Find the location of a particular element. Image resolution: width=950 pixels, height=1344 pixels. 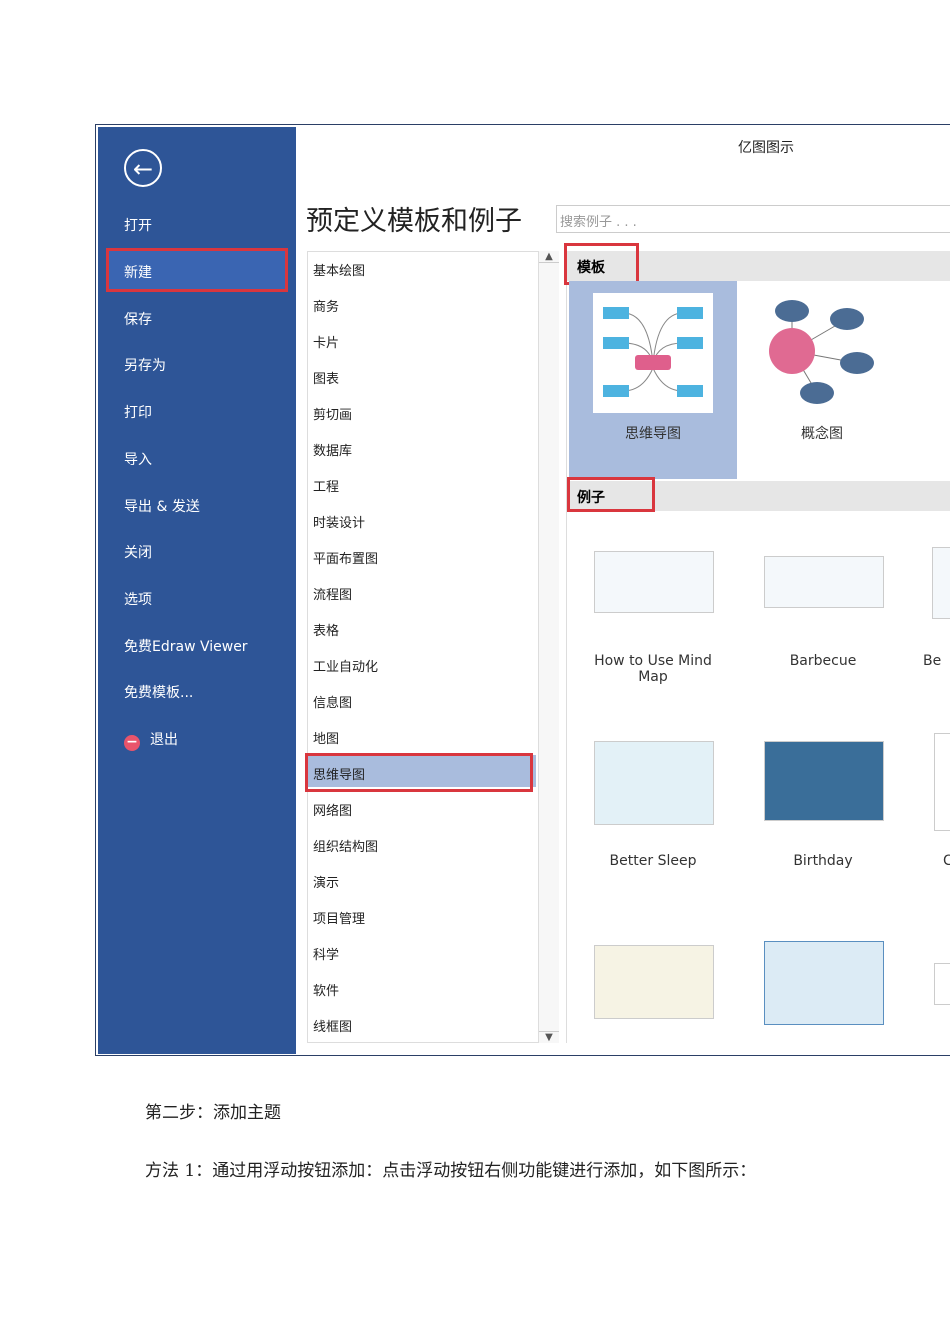

sidebar-item-exit: − 退出 is located at coordinates (151, 740).